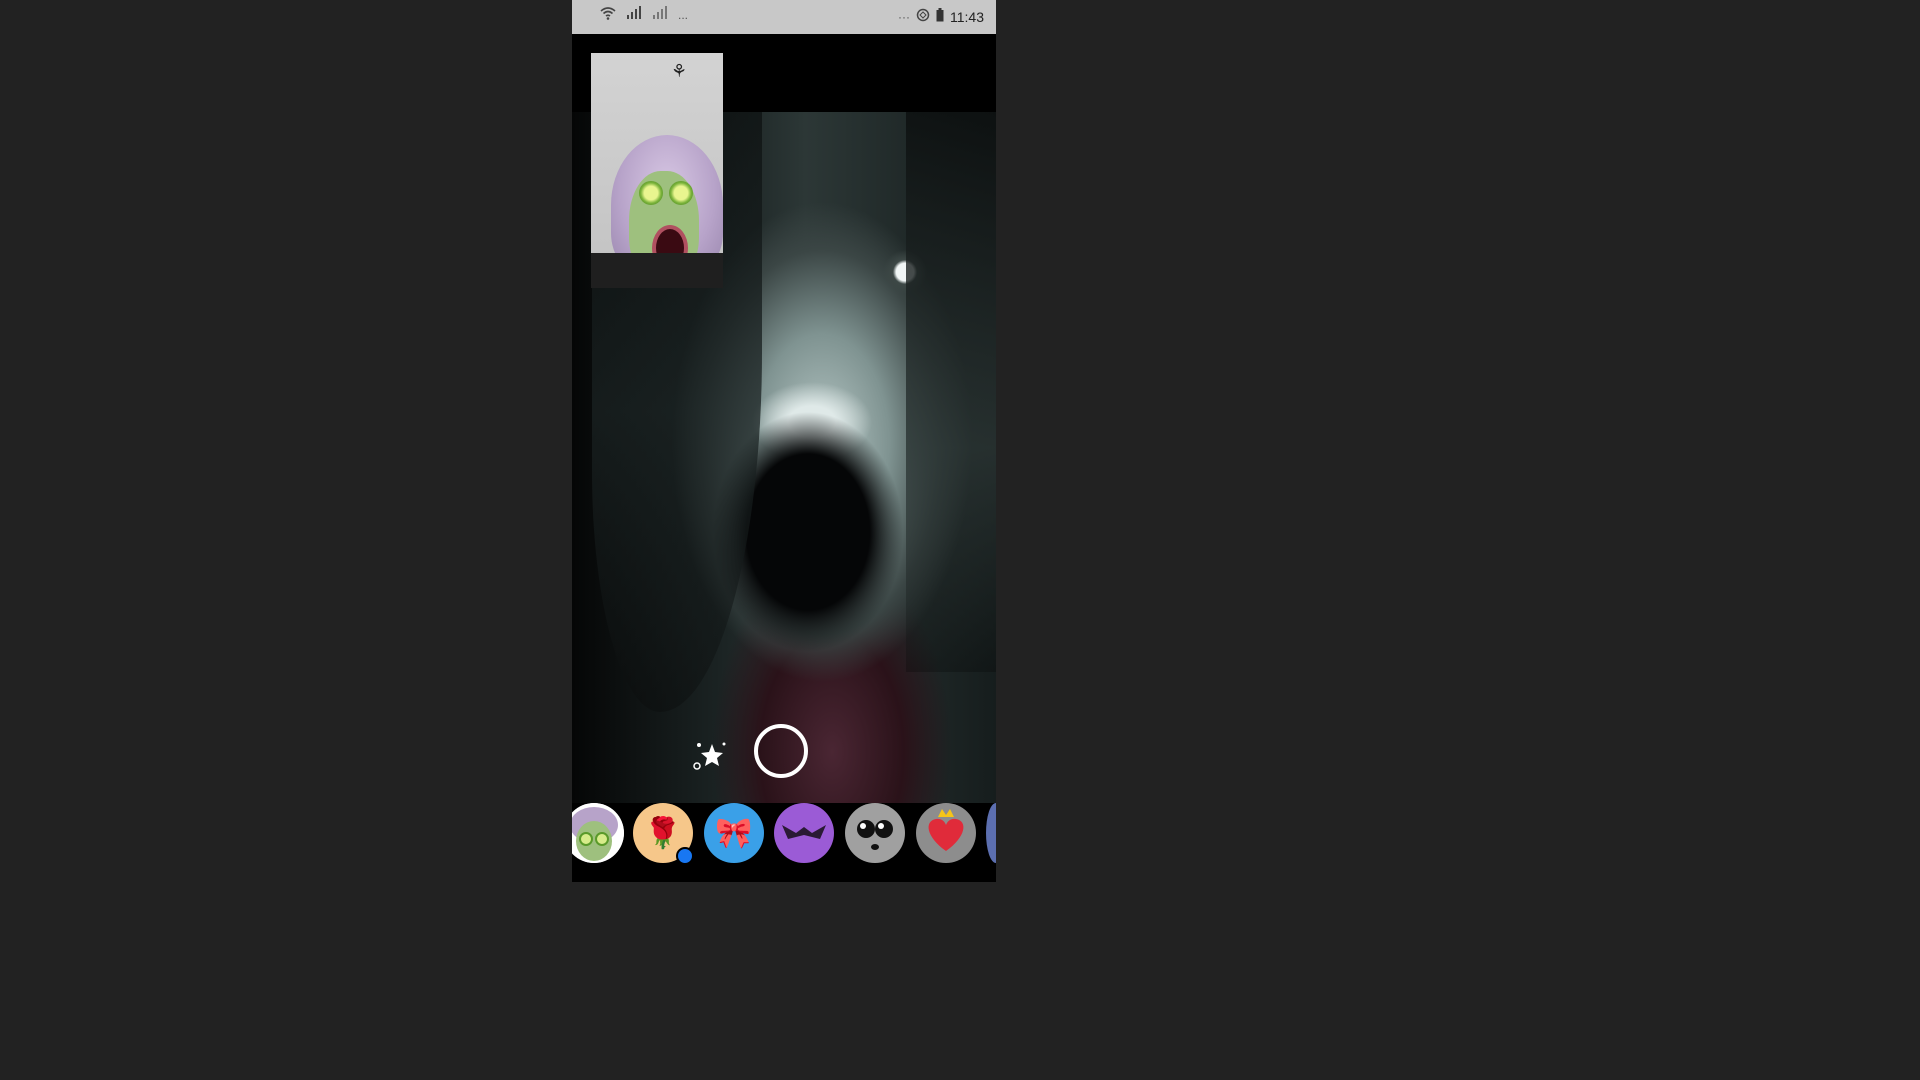 The height and width of the screenshot is (1080, 1920). I want to click on sparkle-star-icon, so click(709, 756).